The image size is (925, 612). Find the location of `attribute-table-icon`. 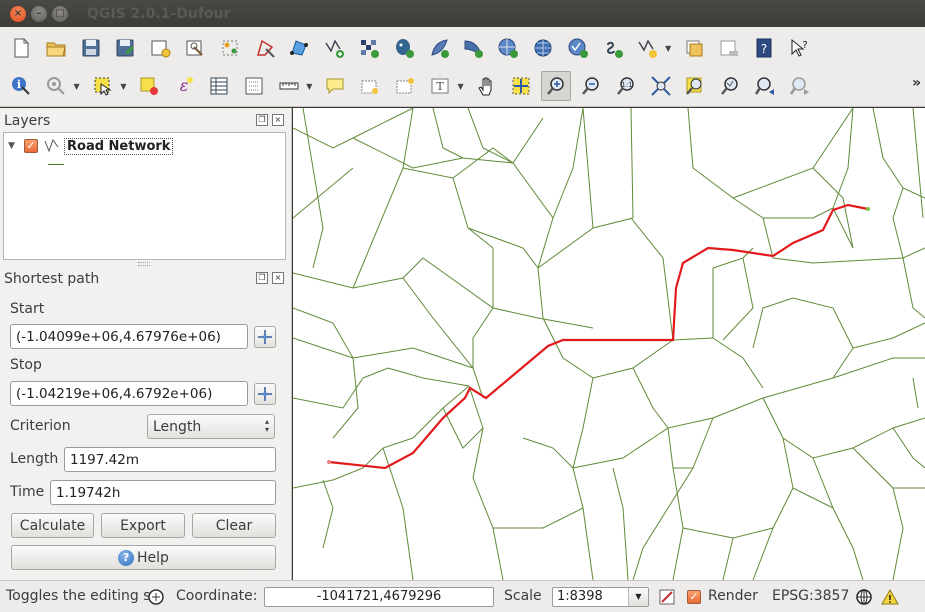

attribute-table-icon is located at coordinates (219, 86).